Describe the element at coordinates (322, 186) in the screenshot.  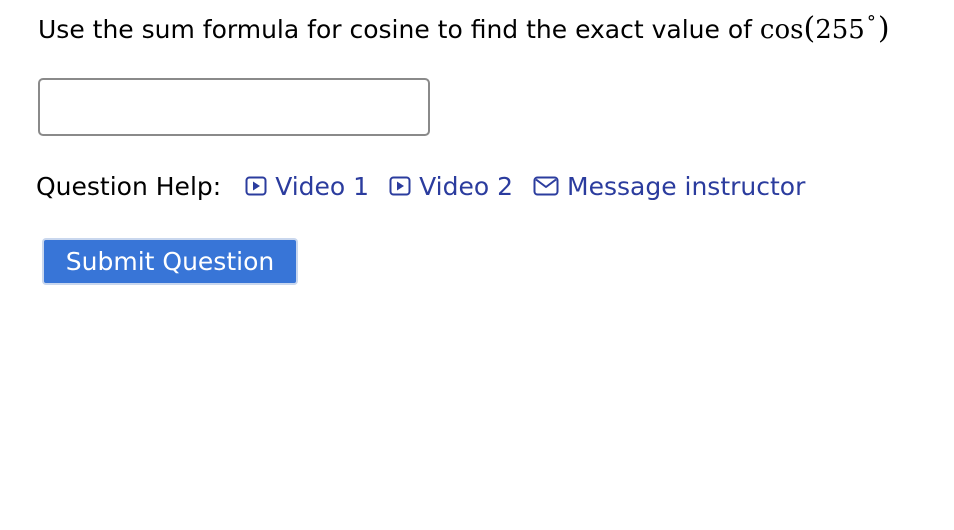
I see `video-1-label: Video 1` at that location.